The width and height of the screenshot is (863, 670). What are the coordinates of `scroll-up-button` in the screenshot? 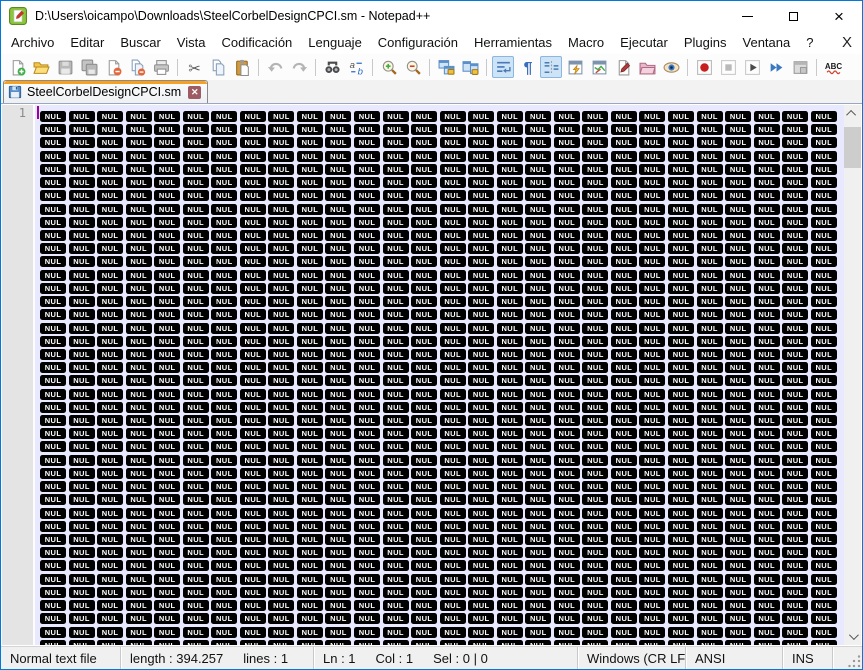 It's located at (852, 113).